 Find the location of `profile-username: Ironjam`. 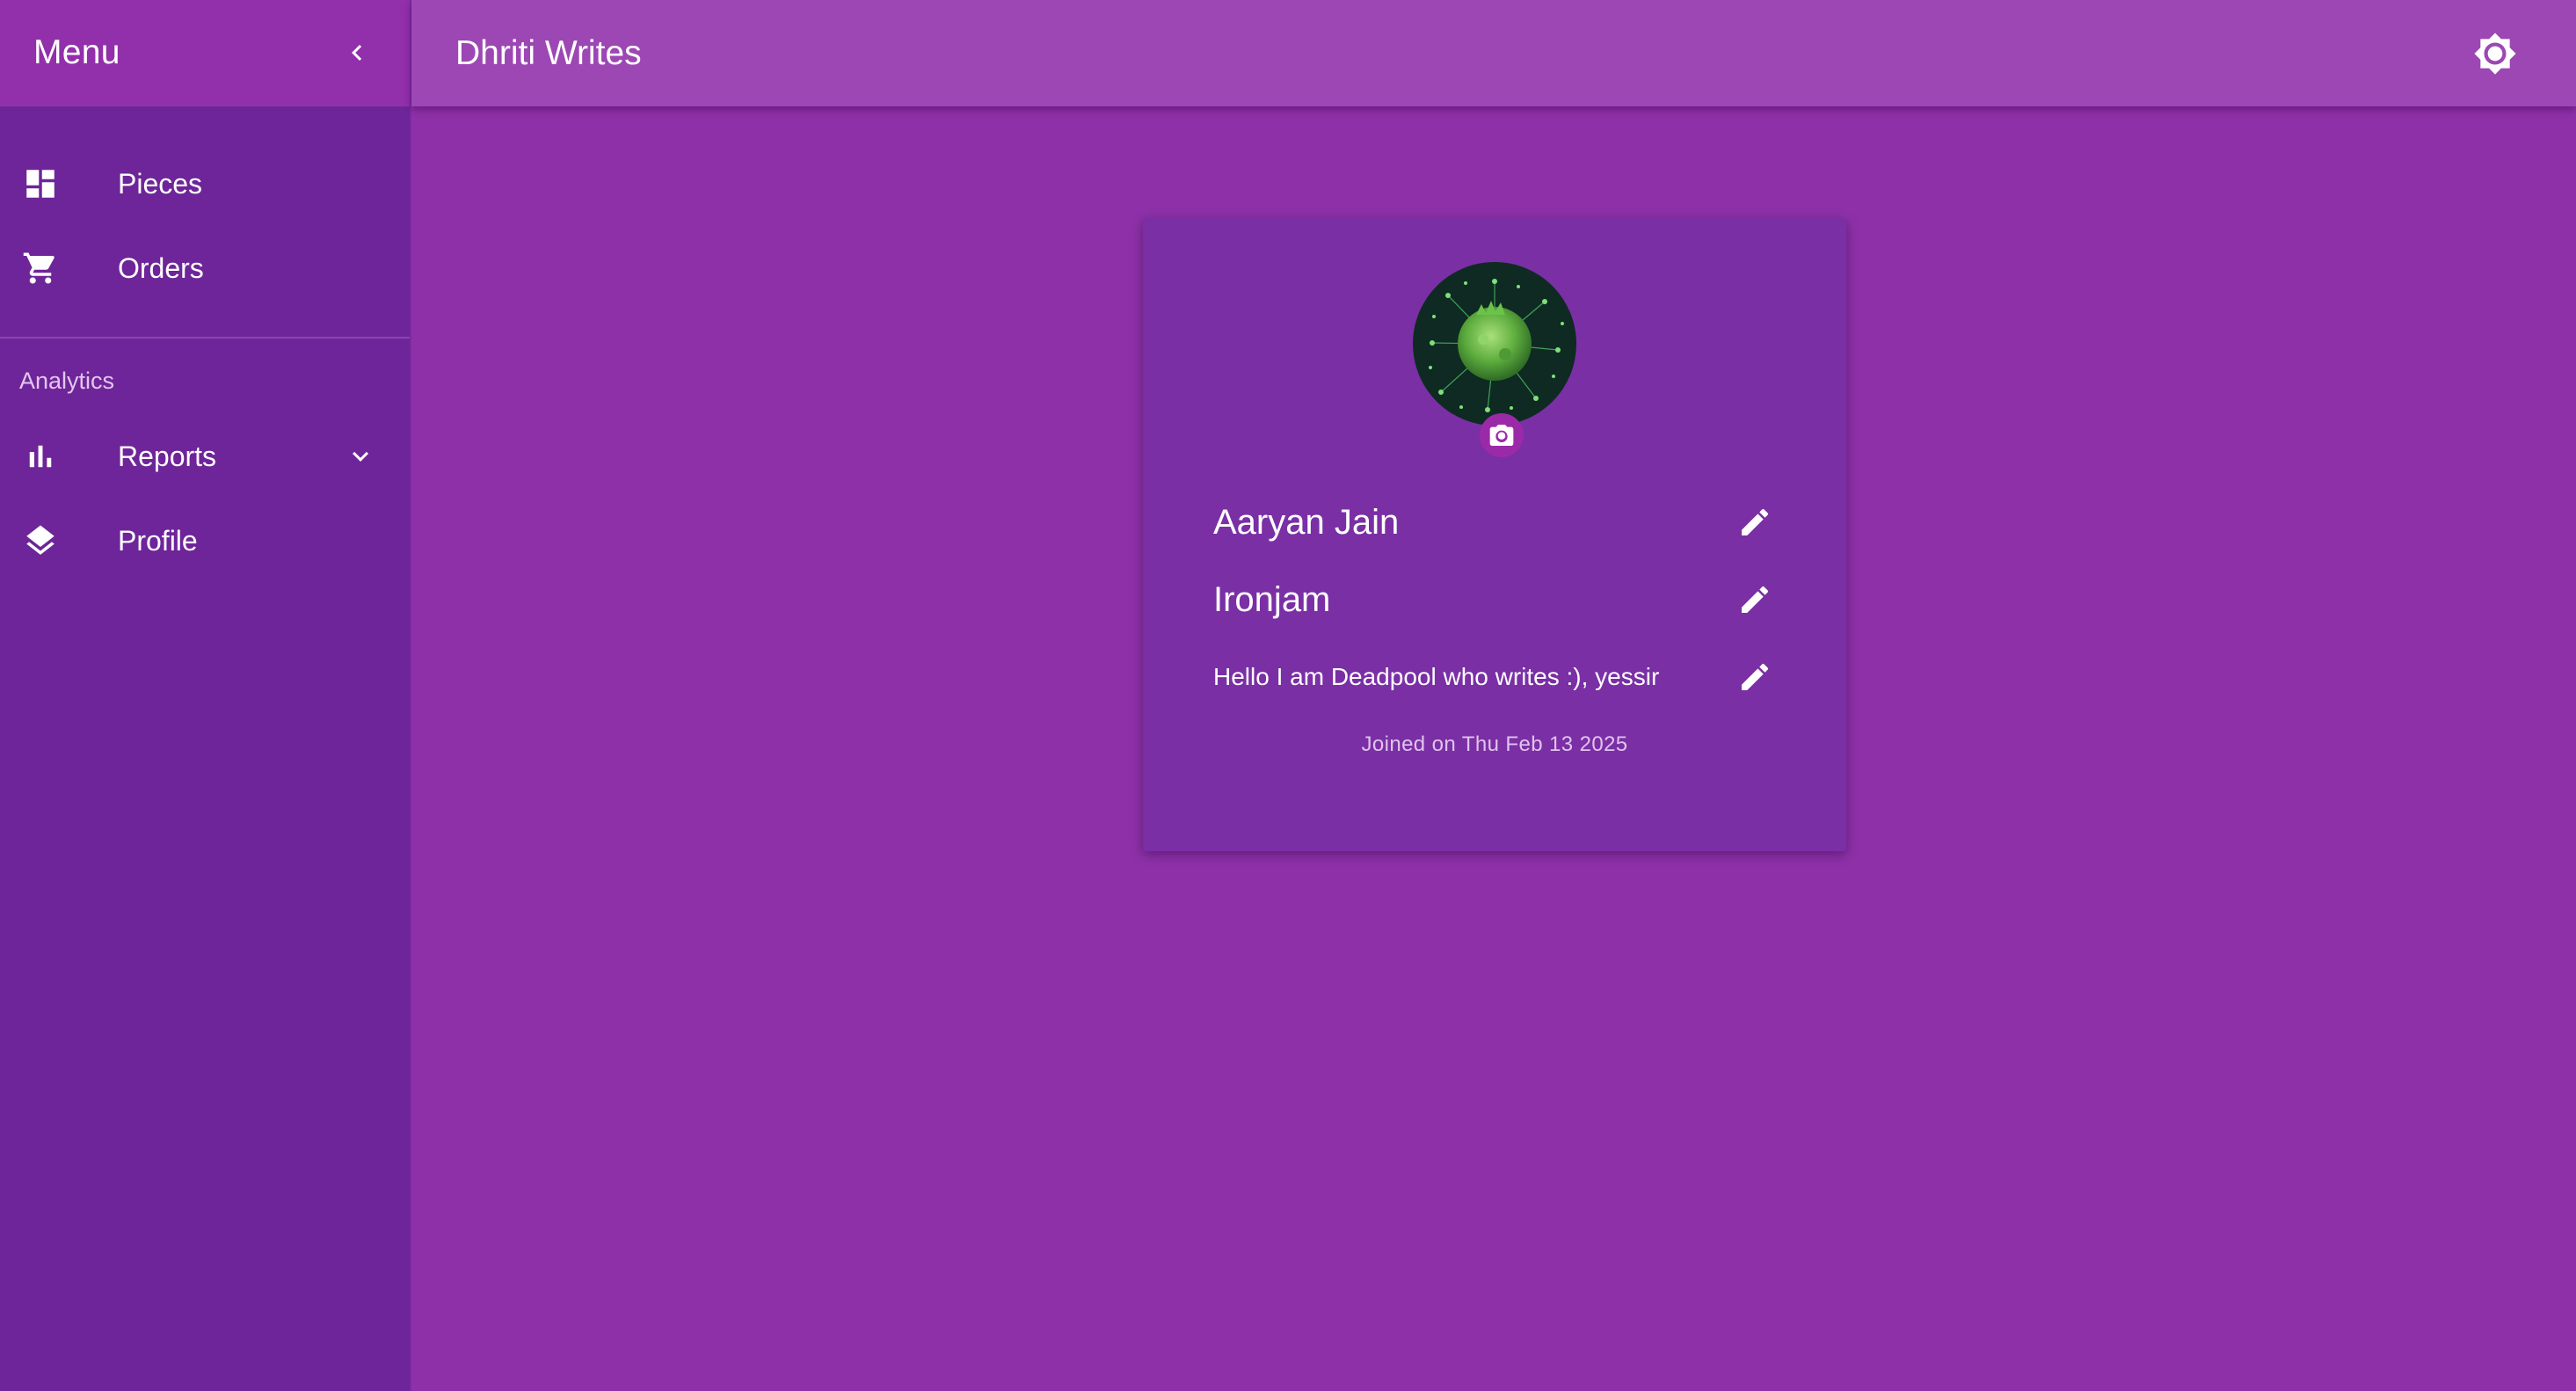

profile-username: Ironjam is located at coordinates (1272, 599).